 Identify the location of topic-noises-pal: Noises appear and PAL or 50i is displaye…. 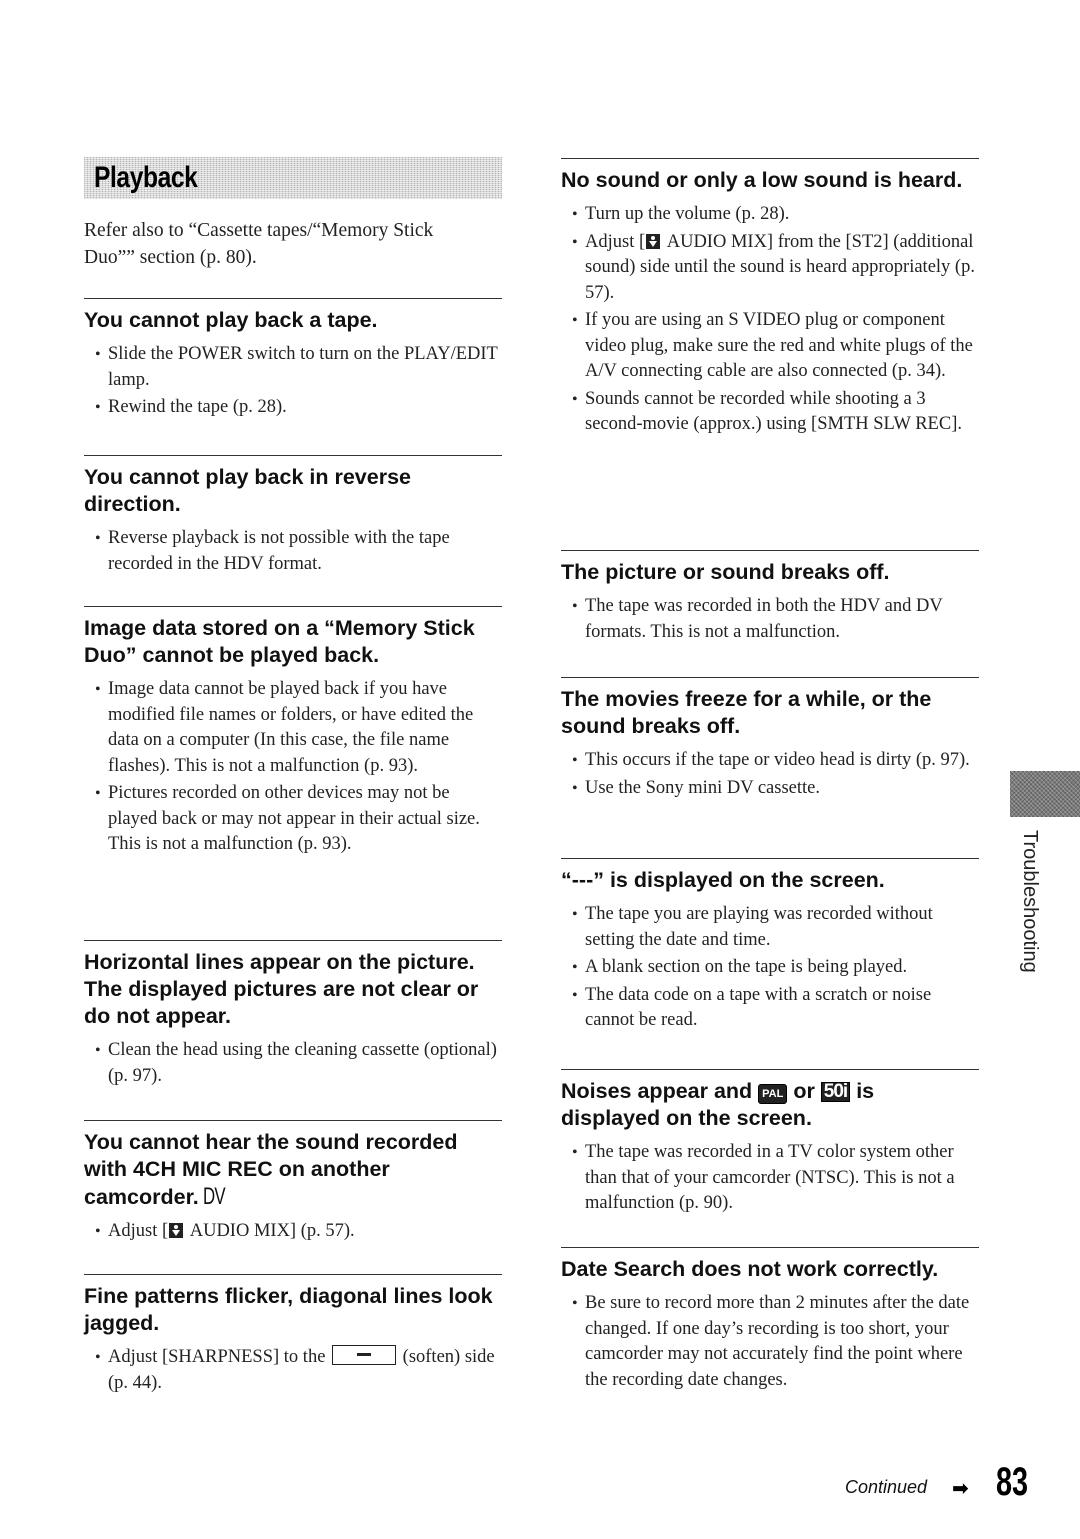
(770, 1144).